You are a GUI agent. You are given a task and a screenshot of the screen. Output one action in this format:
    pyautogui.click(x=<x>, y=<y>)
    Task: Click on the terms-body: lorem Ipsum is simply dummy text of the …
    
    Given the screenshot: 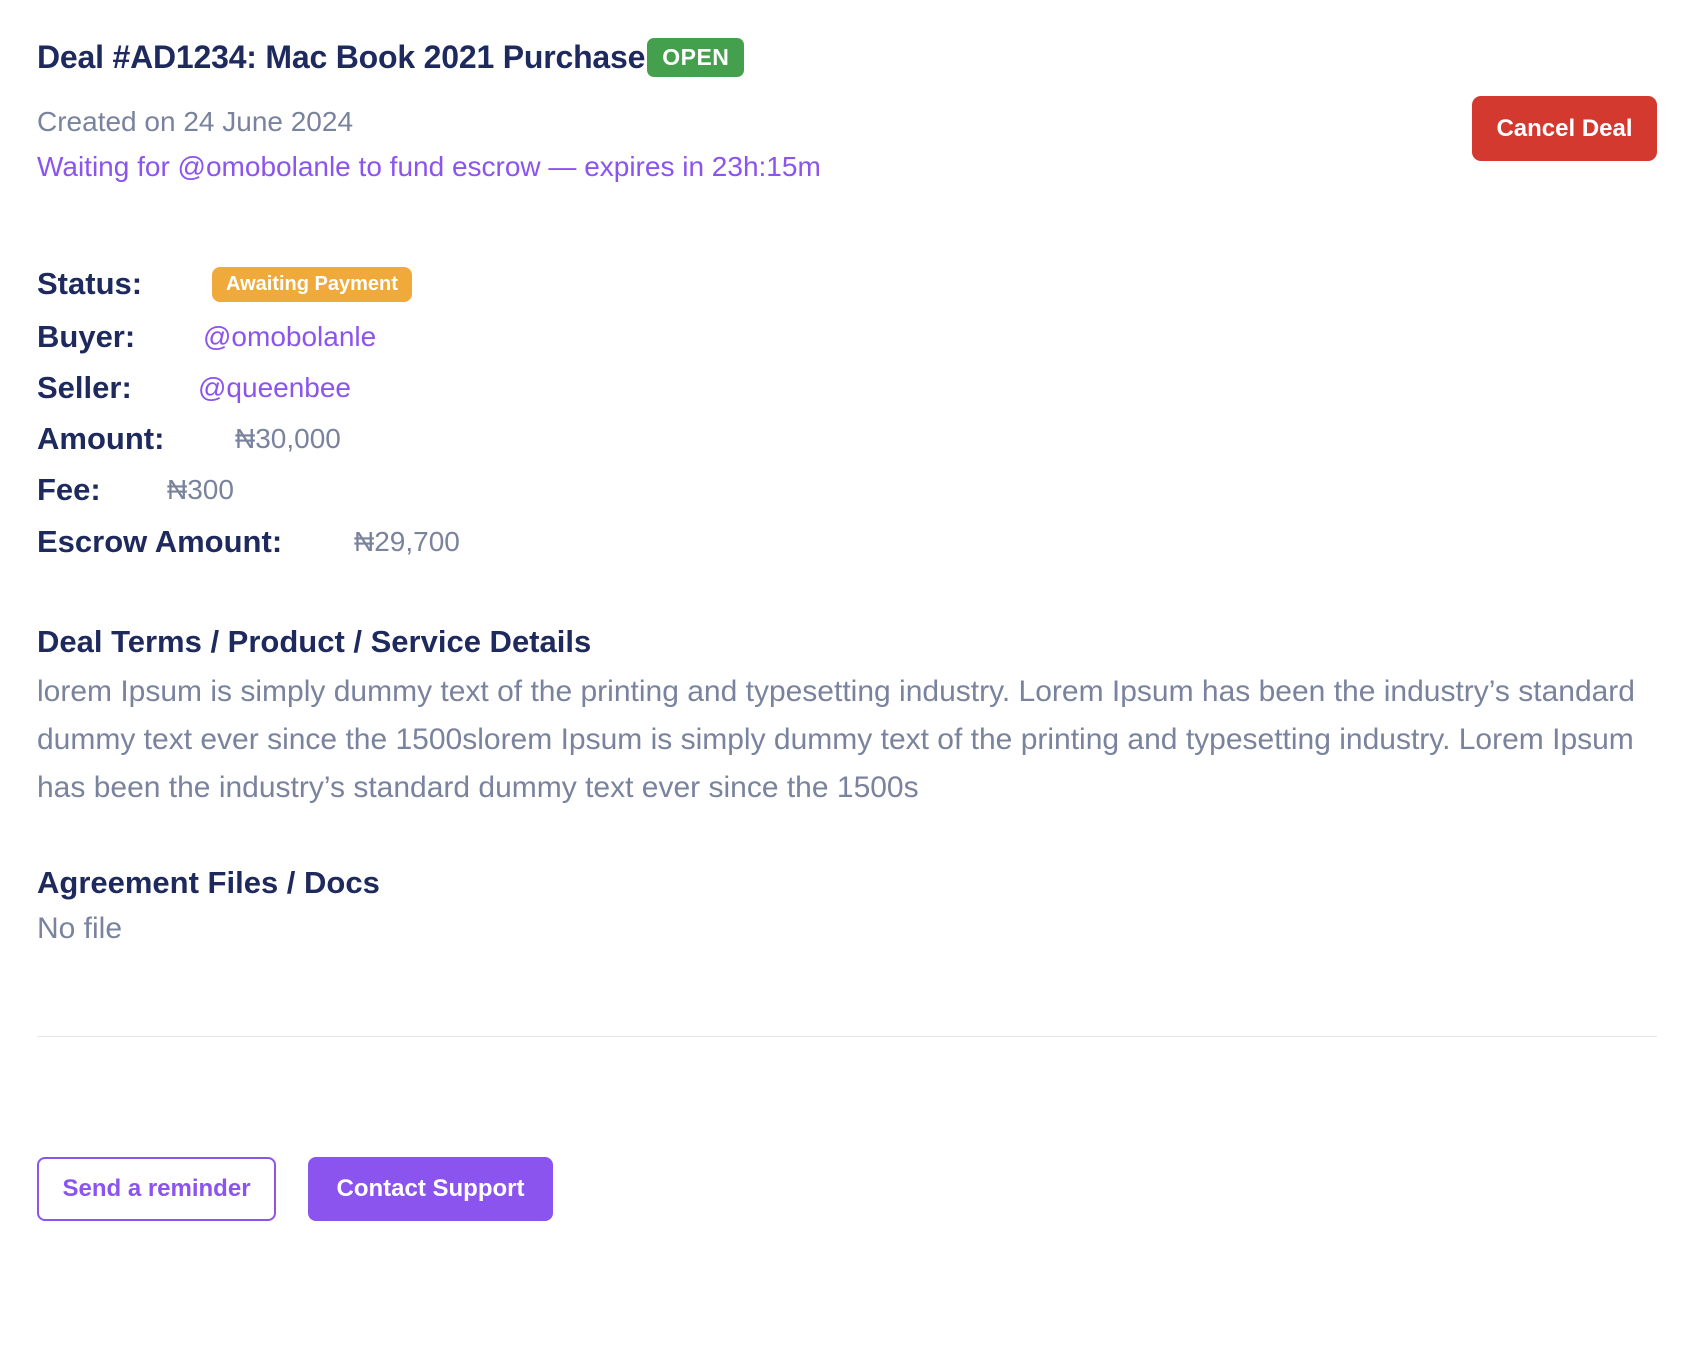 What is the action you would take?
    pyautogui.click(x=836, y=739)
    